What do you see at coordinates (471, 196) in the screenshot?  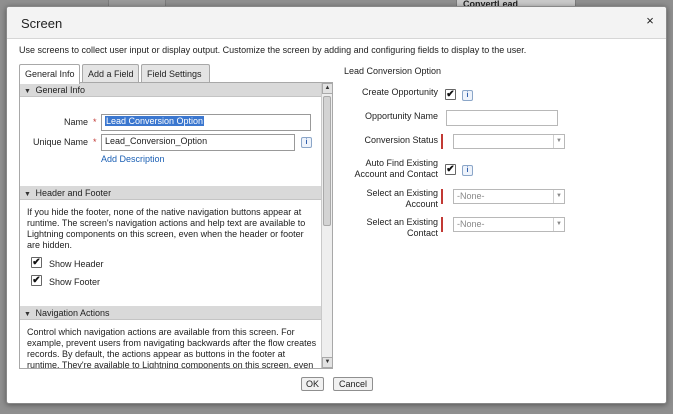 I see `select-account-value: -None-` at bounding box center [471, 196].